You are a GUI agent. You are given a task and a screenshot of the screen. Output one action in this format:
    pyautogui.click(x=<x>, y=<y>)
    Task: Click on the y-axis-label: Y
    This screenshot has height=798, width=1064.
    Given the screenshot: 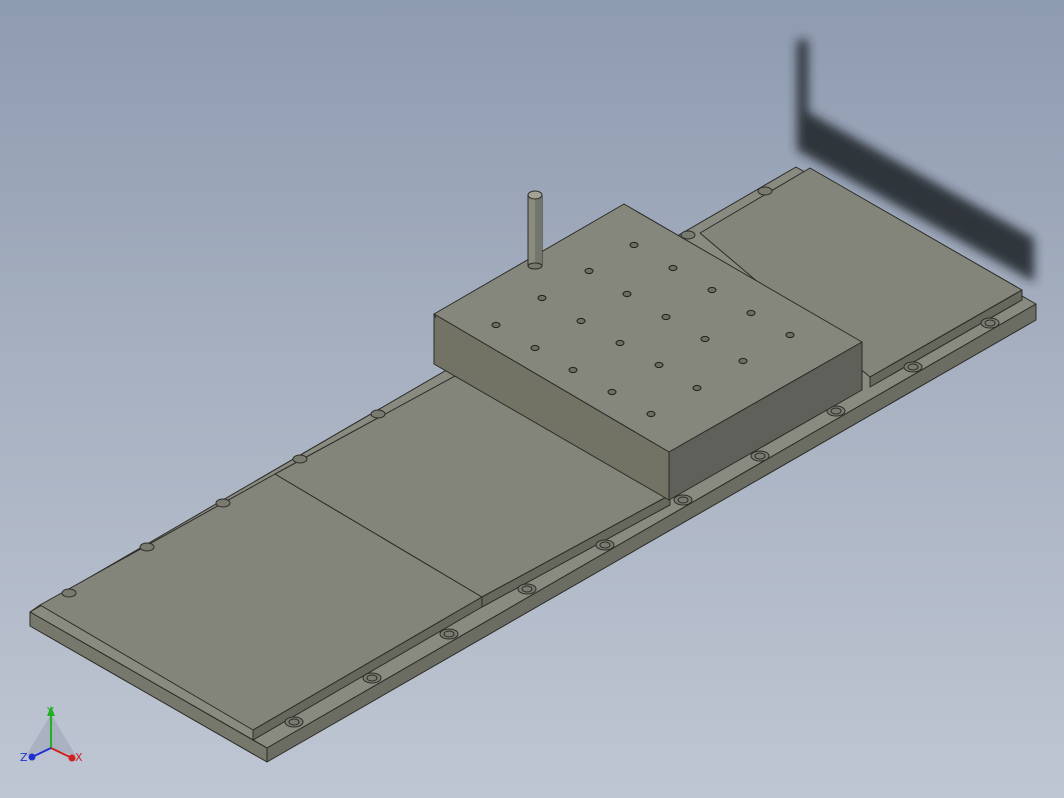 What is the action you would take?
    pyautogui.click(x=50, y=711)
    